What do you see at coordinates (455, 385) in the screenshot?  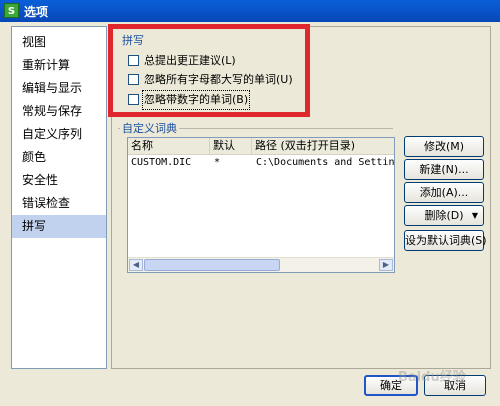 I see `cancel-button: 取消` at bounding box center [455, 385].